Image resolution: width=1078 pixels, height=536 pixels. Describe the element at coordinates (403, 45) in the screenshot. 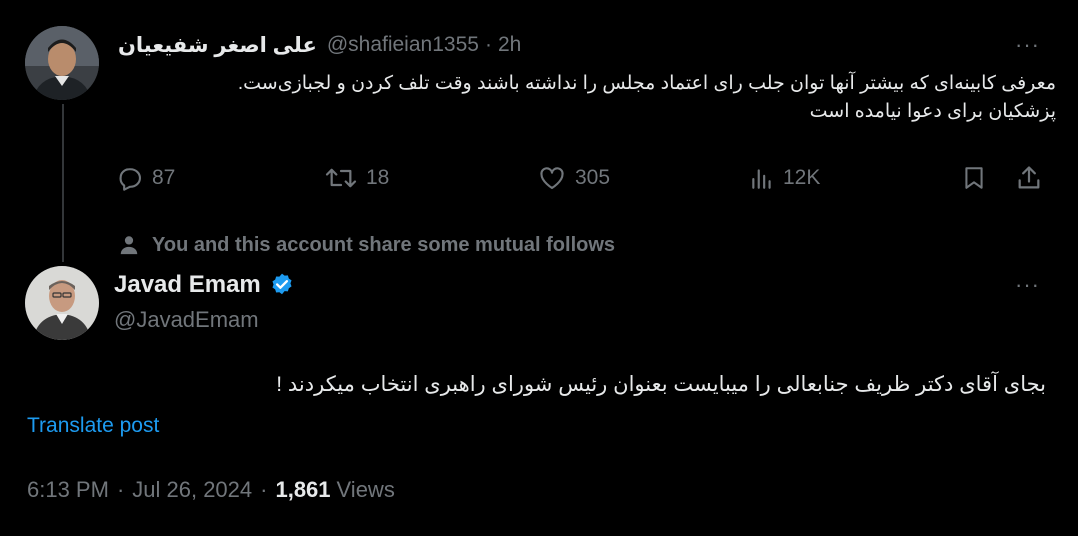

I see `user-handle: @shafieian1355` at that location.